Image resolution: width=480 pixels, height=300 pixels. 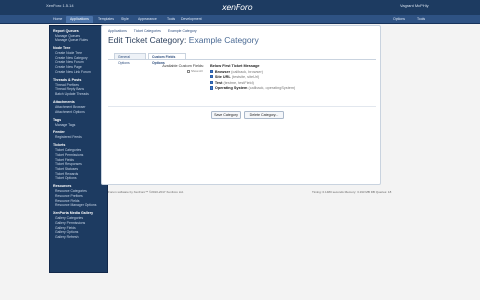 I want to click on show-all-label: Show All, so click(x=197, y=71).